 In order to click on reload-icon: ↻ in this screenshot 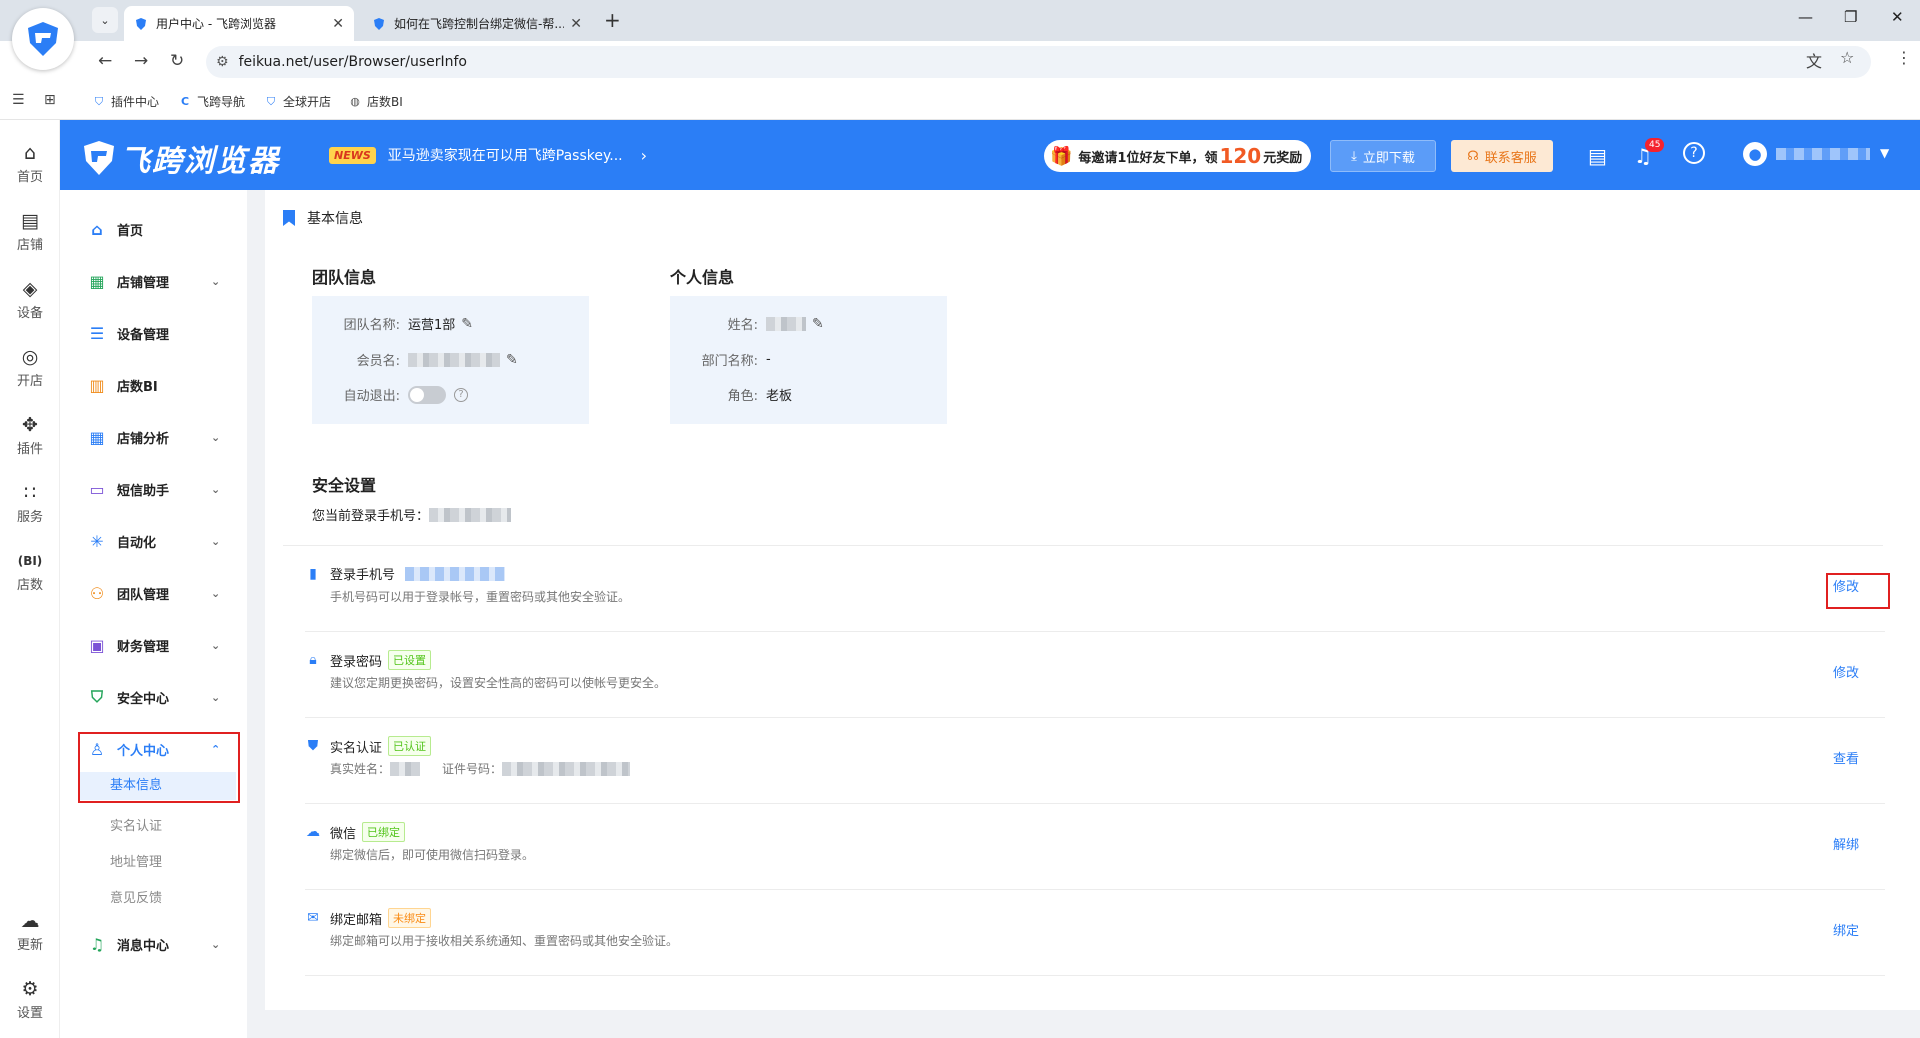, I will do `click(177, 61)`.